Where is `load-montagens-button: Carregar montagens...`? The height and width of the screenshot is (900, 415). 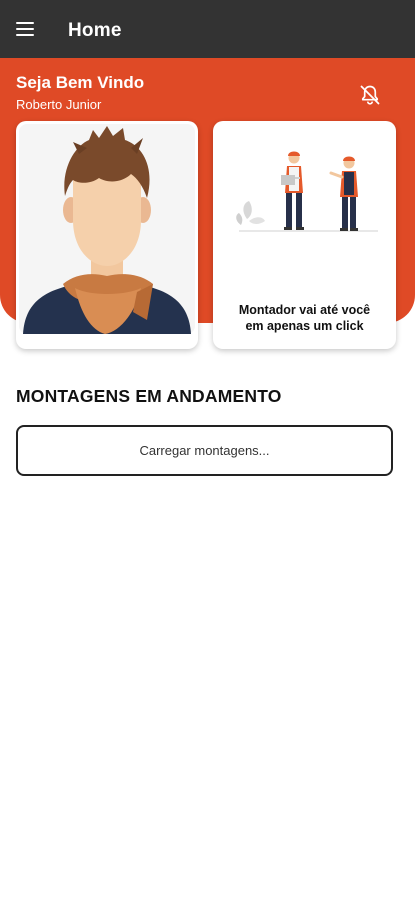
load-montagens-button: Carregar montagens... is located at coordinates (204, 450).